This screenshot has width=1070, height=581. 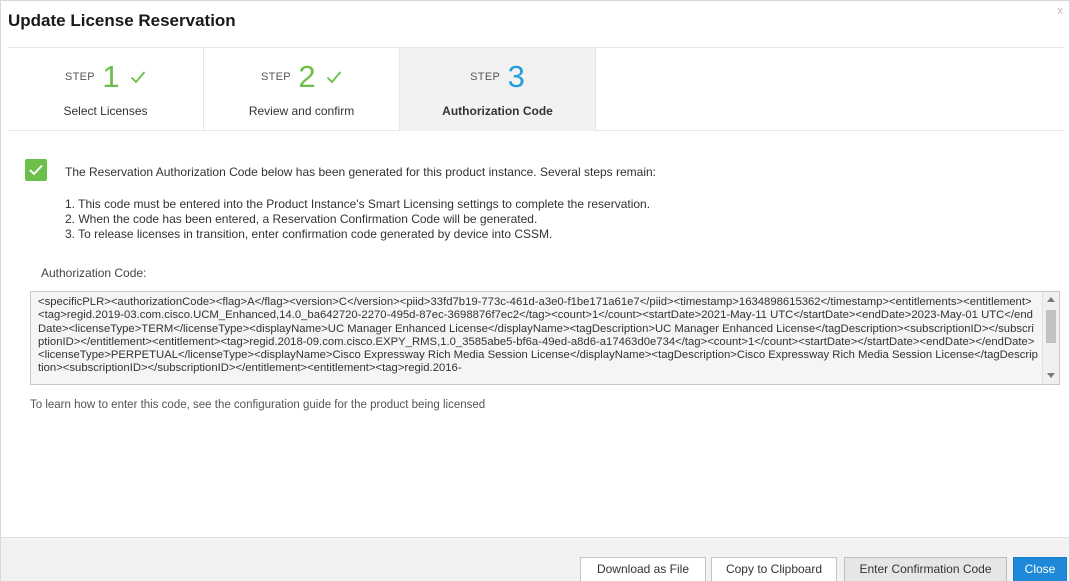 I want to click on wizard-step-2: STEP 2 Review and confirm, so click(x=302, y=89).